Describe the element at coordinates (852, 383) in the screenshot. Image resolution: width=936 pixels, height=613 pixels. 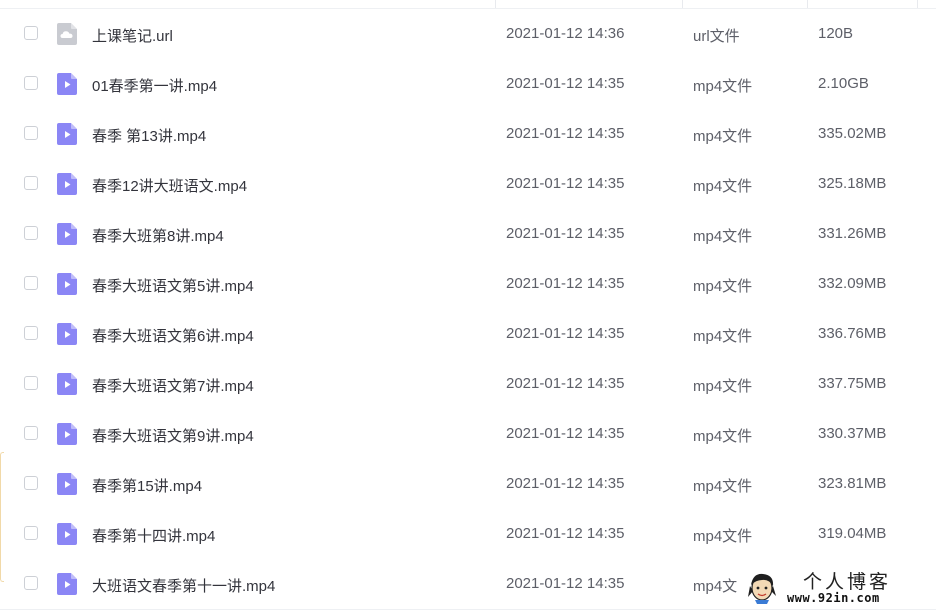
I see `file-size: 337.75MB` at that location.